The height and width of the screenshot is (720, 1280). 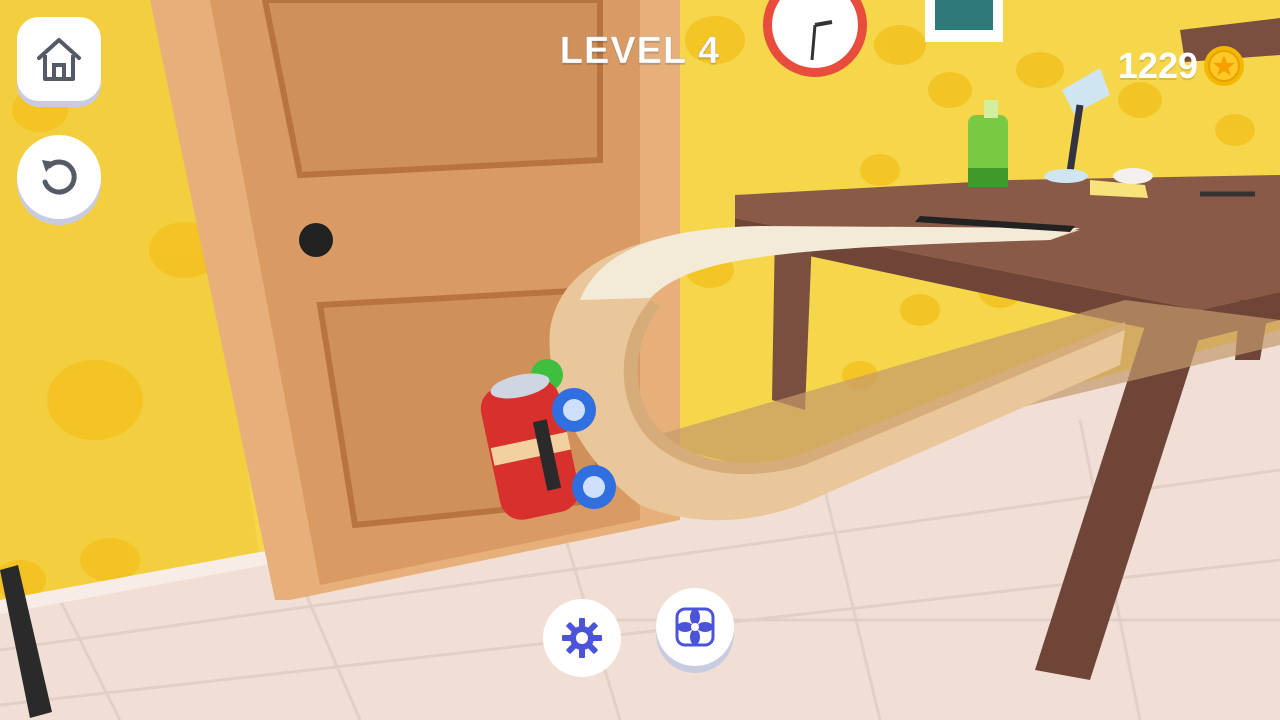 I want to click on desk-mouse, so click(x=1133, y=176).